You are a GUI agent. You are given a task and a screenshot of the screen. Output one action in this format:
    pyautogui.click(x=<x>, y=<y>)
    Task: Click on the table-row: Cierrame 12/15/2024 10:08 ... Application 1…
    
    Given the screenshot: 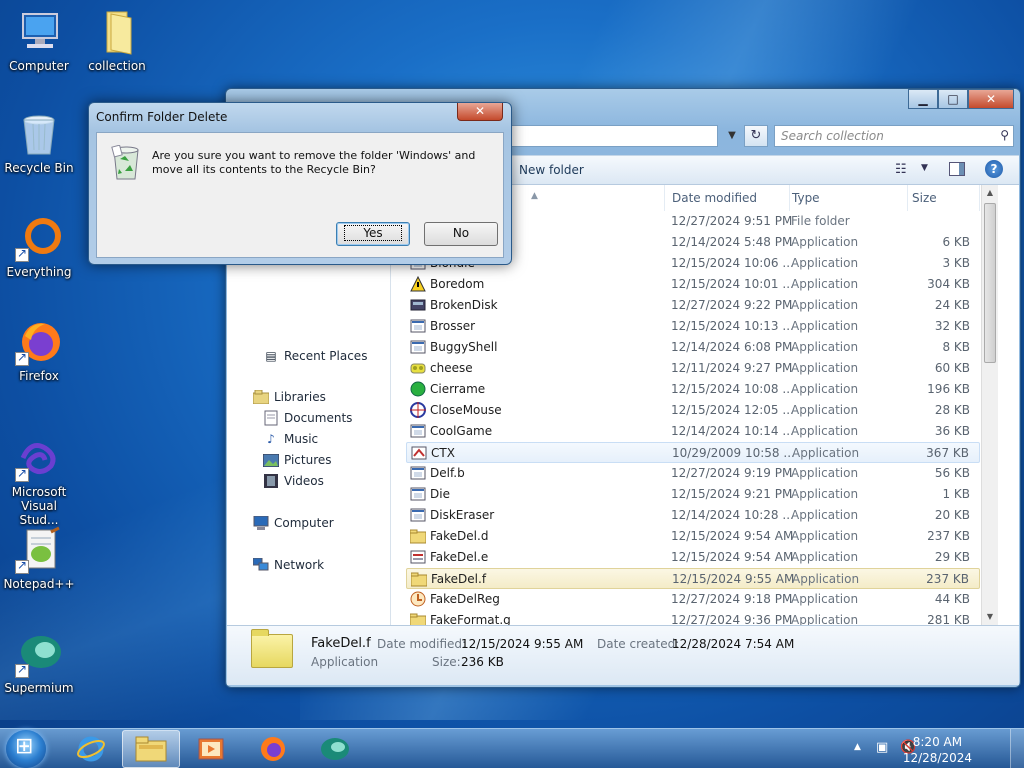 What is the action you would take?
    pyautogui.click(x=693, y=389)
    